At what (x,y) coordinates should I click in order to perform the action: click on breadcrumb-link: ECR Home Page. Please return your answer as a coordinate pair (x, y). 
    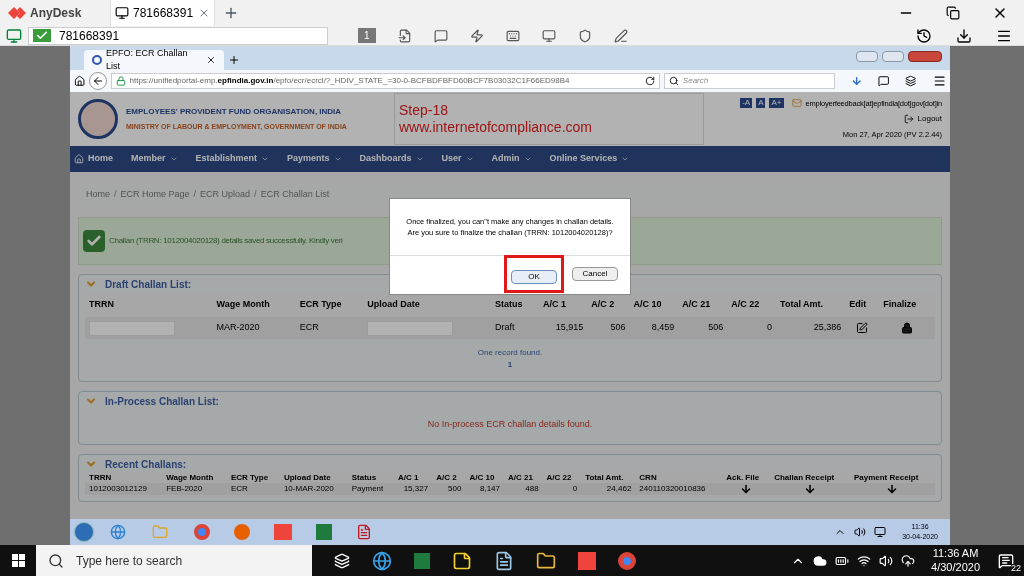
    Looking at the image, I should click on (155, 195).